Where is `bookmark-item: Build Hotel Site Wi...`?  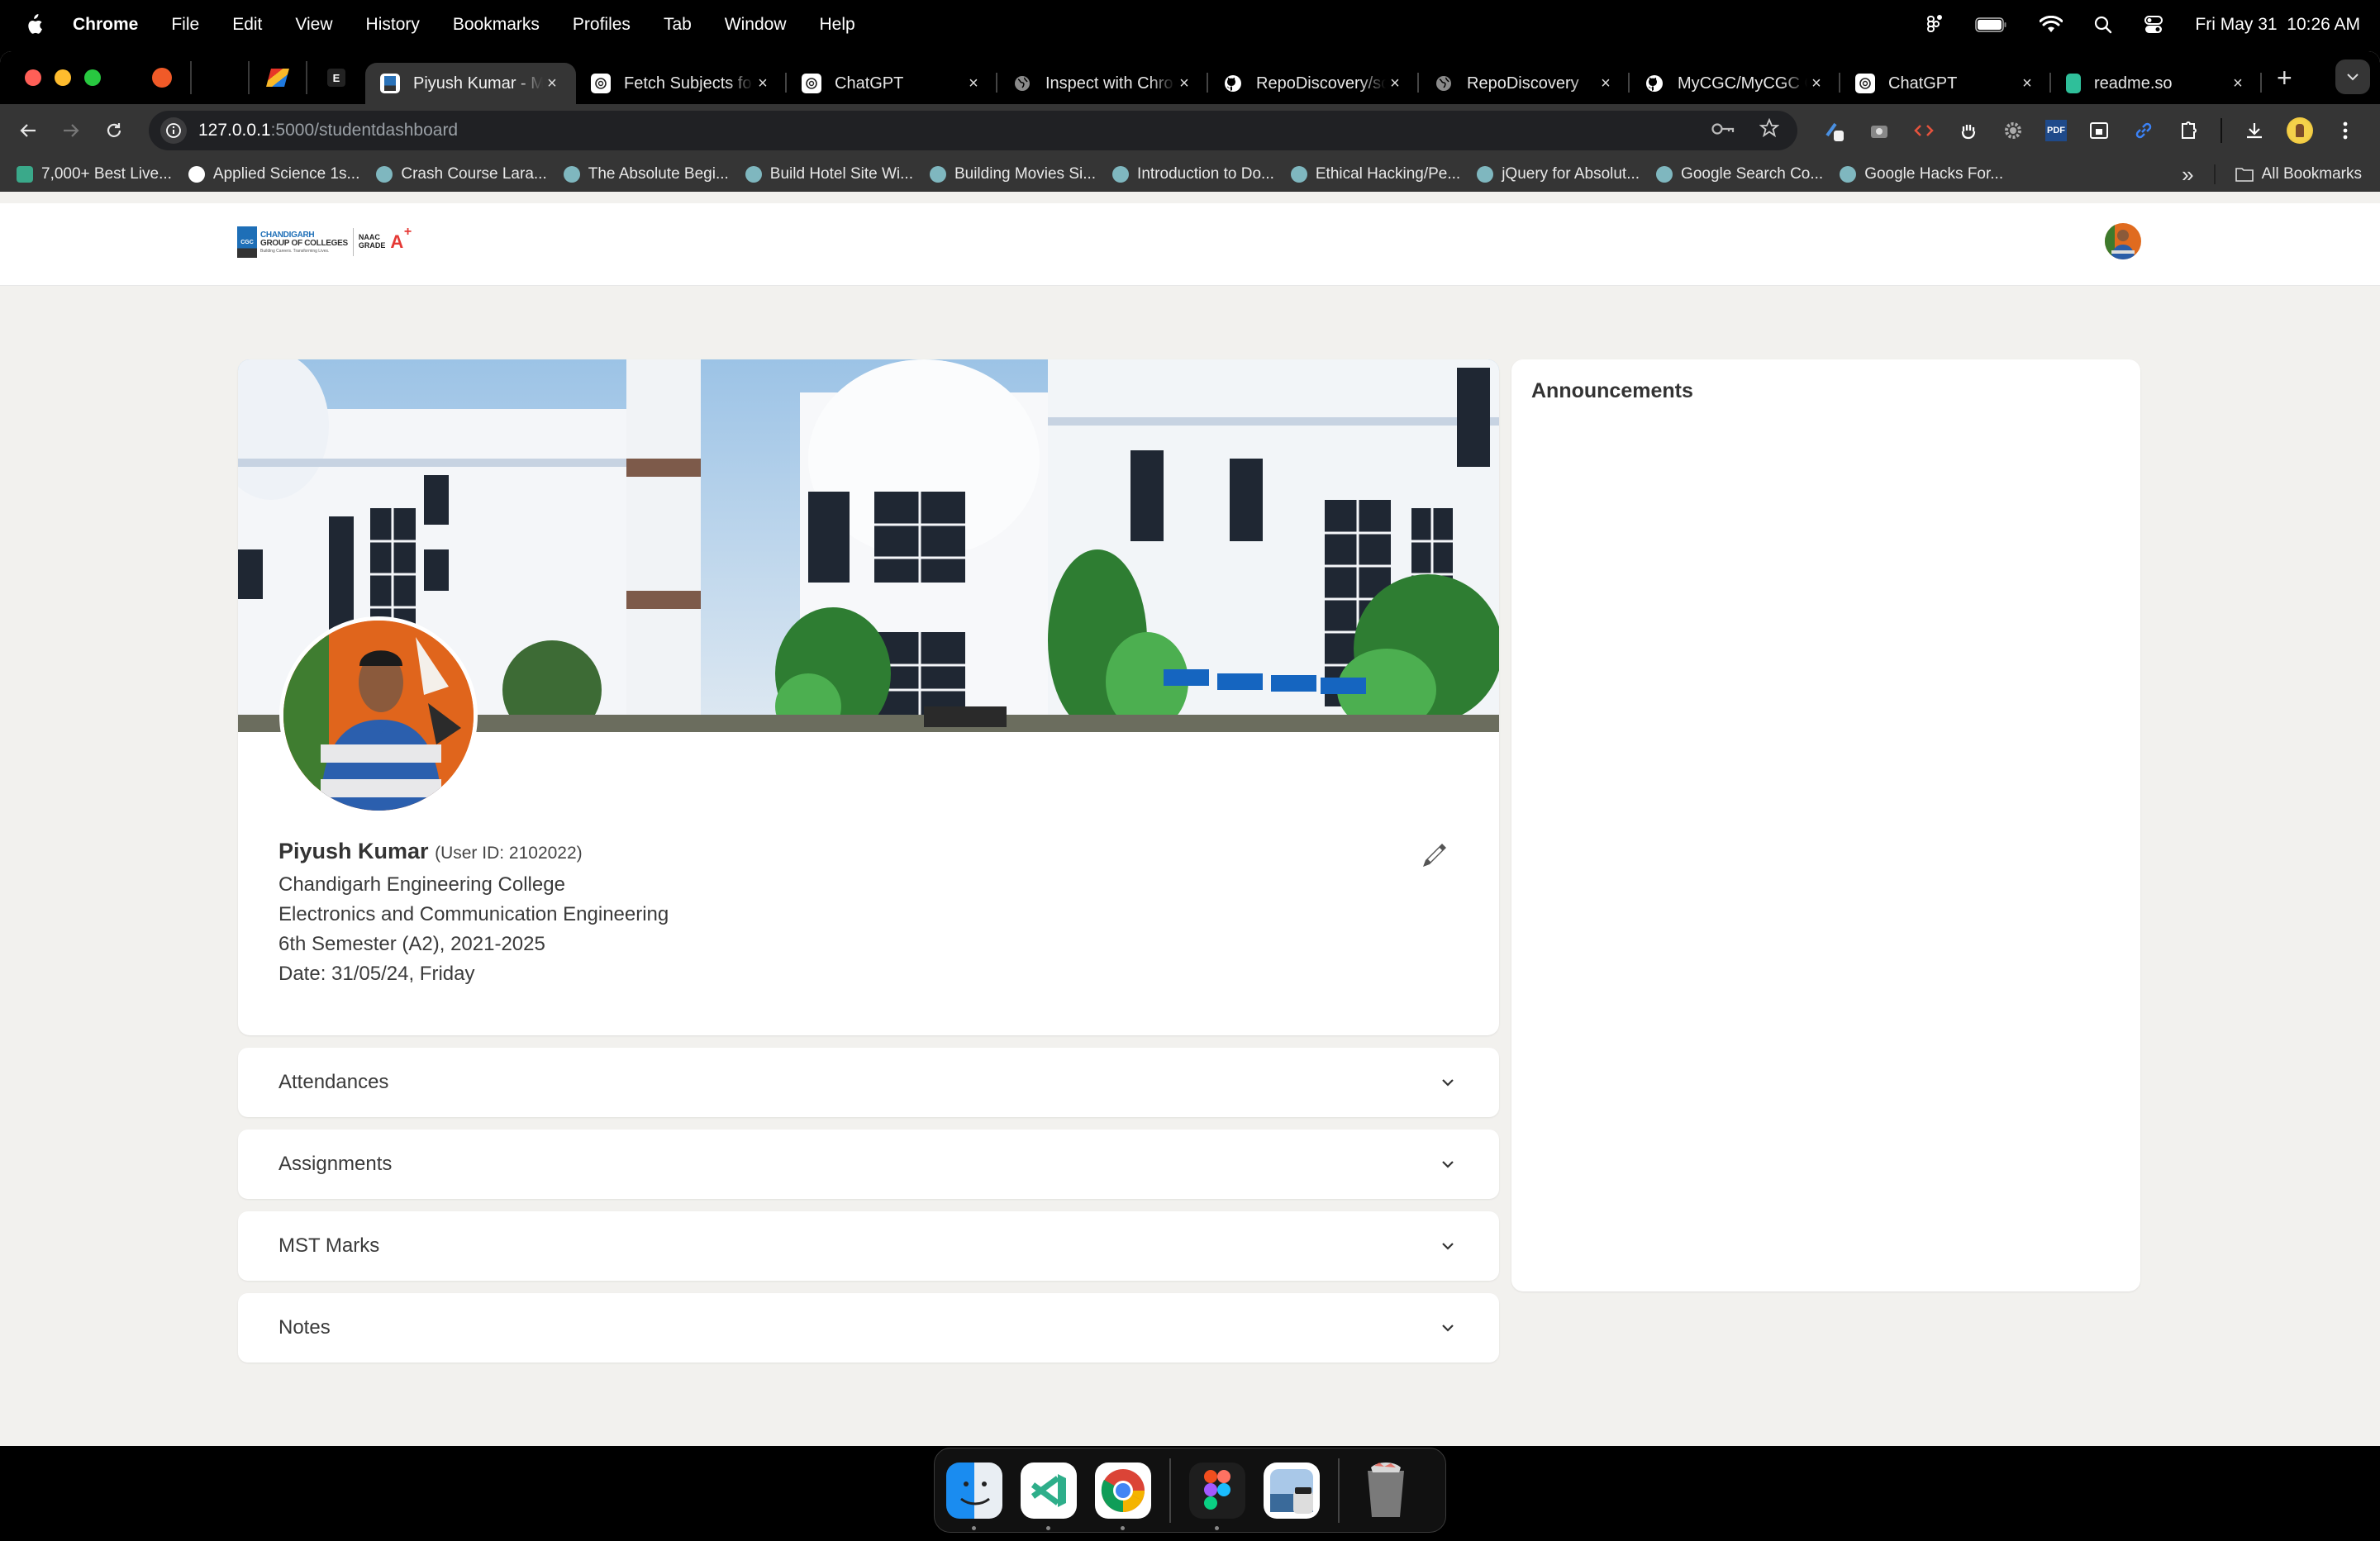 bookmark-item: Build Hotel Site Wi... is located at coordinates (829, 174).